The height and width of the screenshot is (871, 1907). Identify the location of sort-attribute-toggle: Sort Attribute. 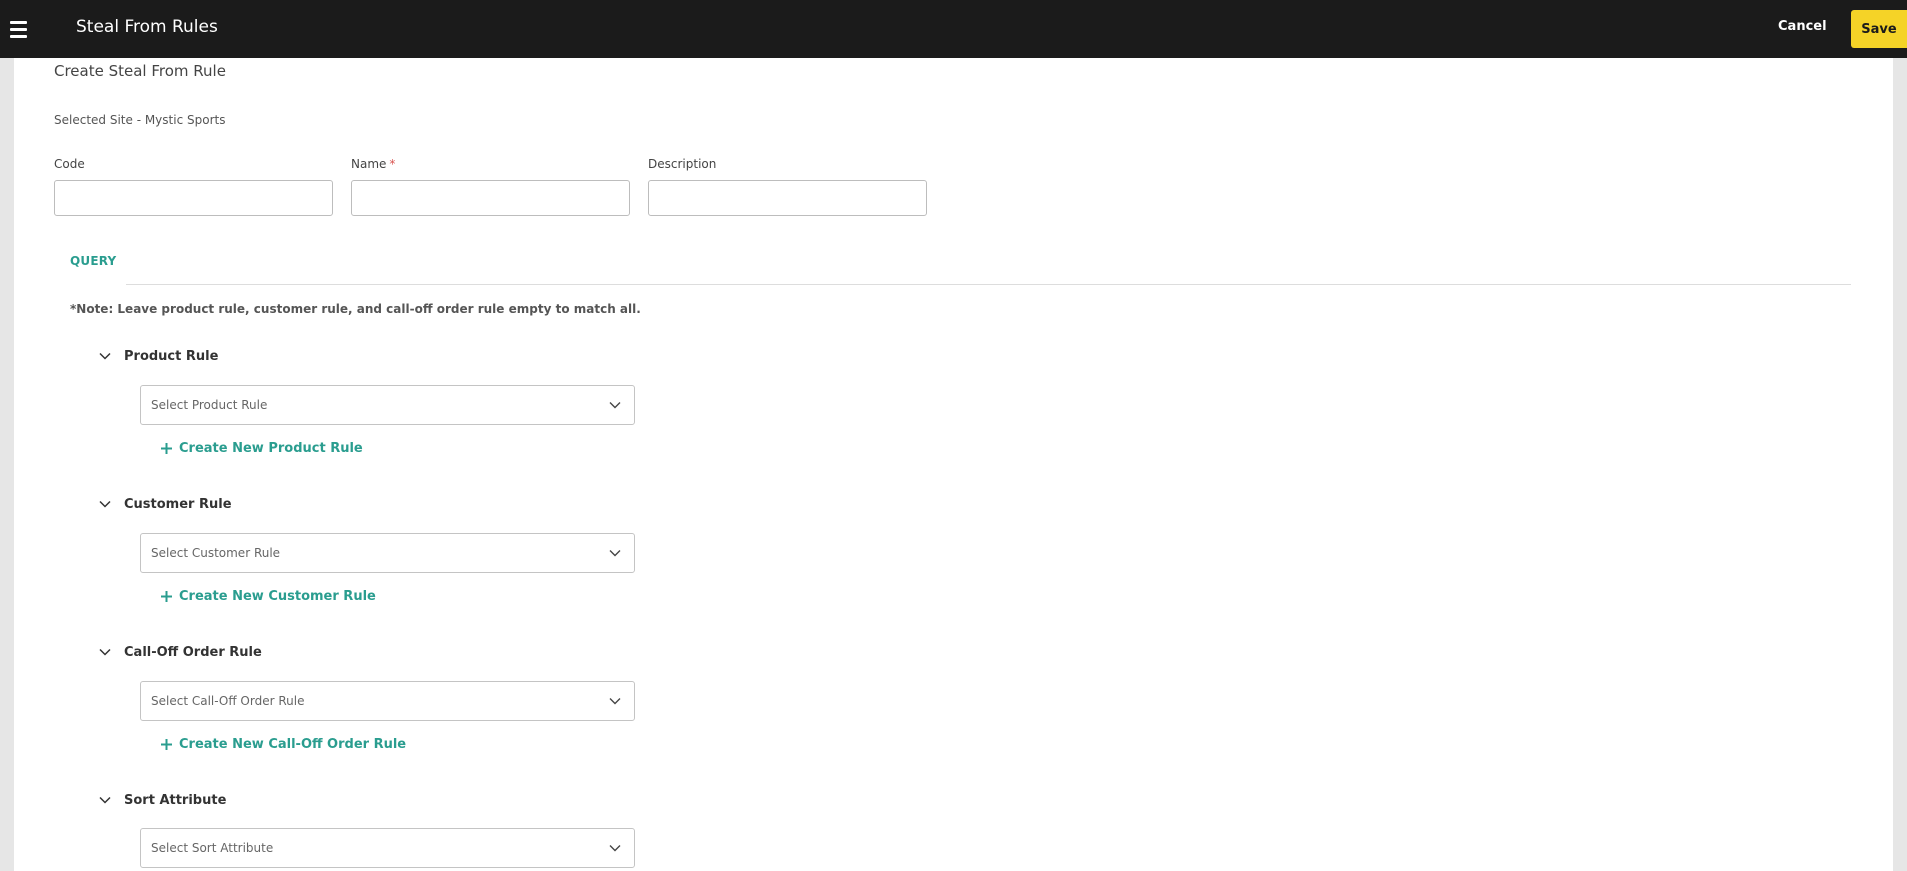
(162, 800).